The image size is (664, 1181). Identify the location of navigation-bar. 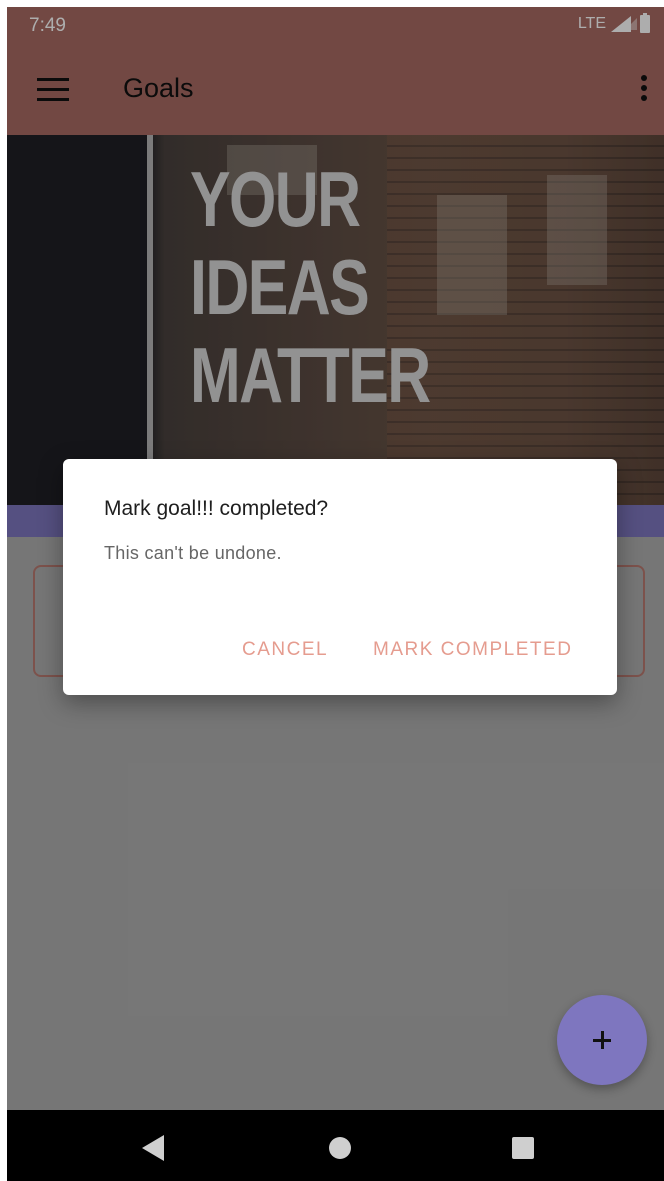
(335, 1145).